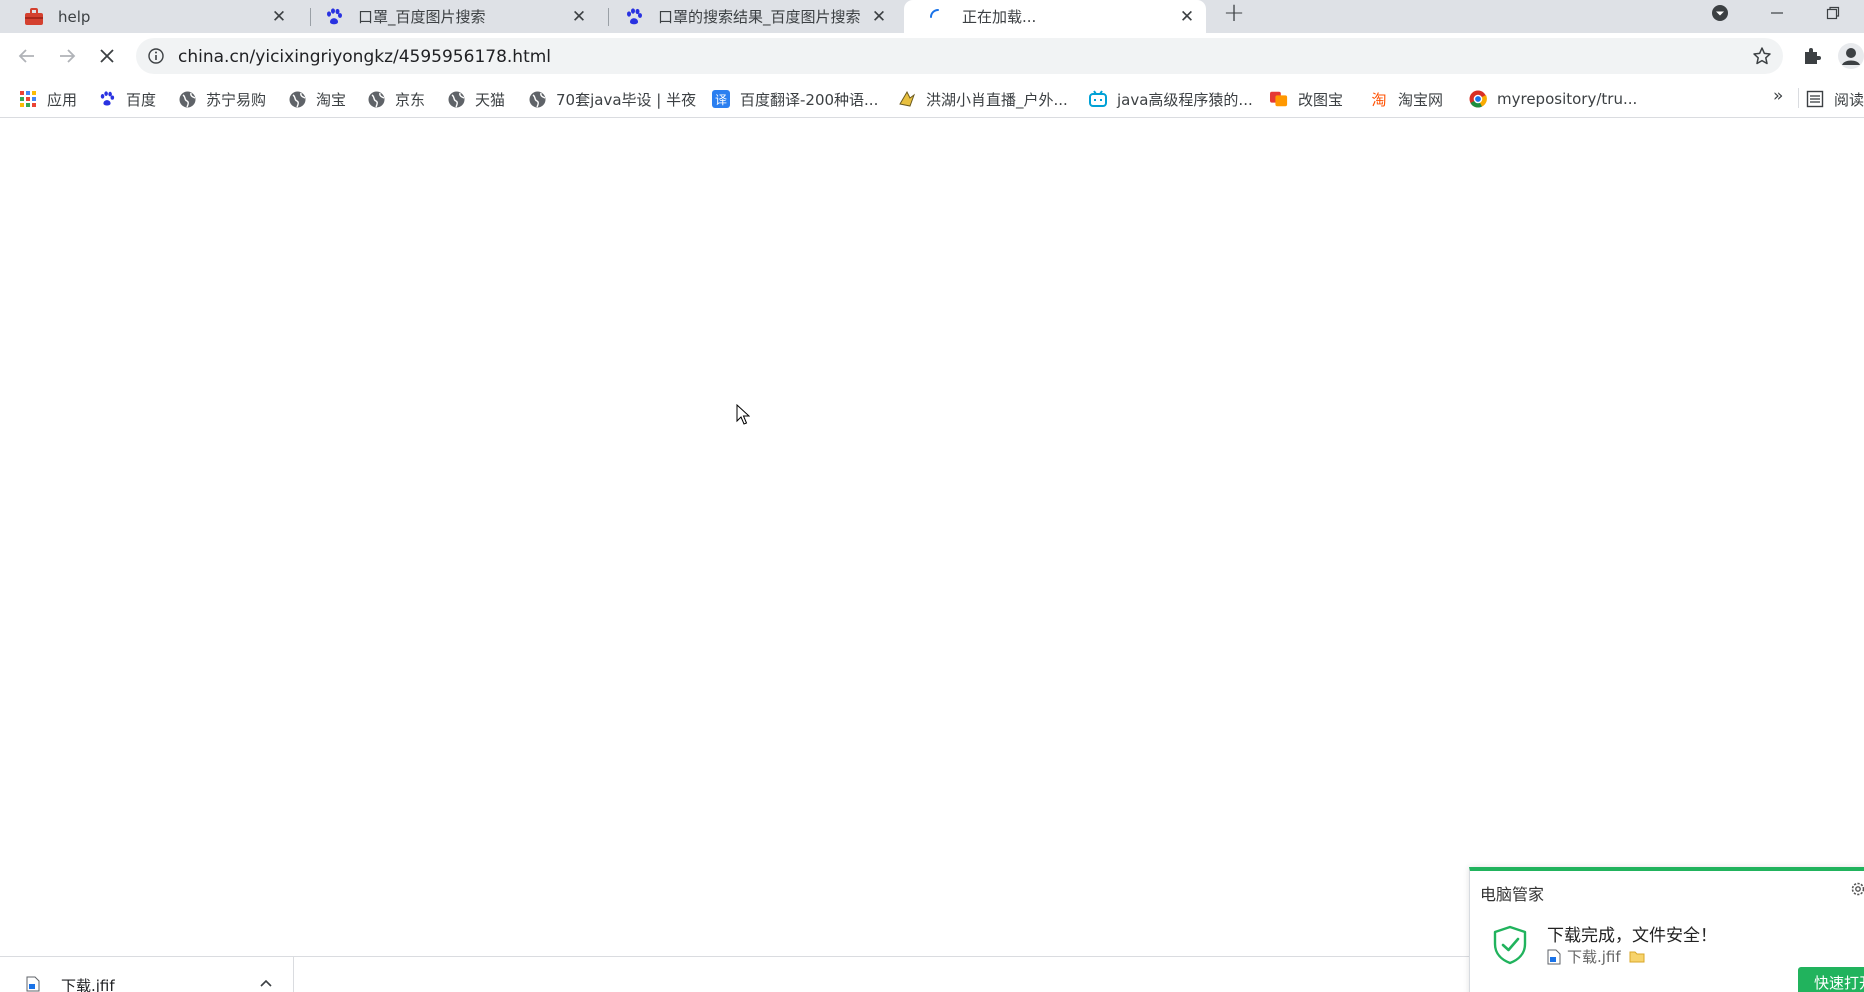 The height and width of the screenshot is (992, 1864). Describe the element at coordinates (88, 984) in the screenshot. I see `download-file-name: 下载.jfif` at that location.